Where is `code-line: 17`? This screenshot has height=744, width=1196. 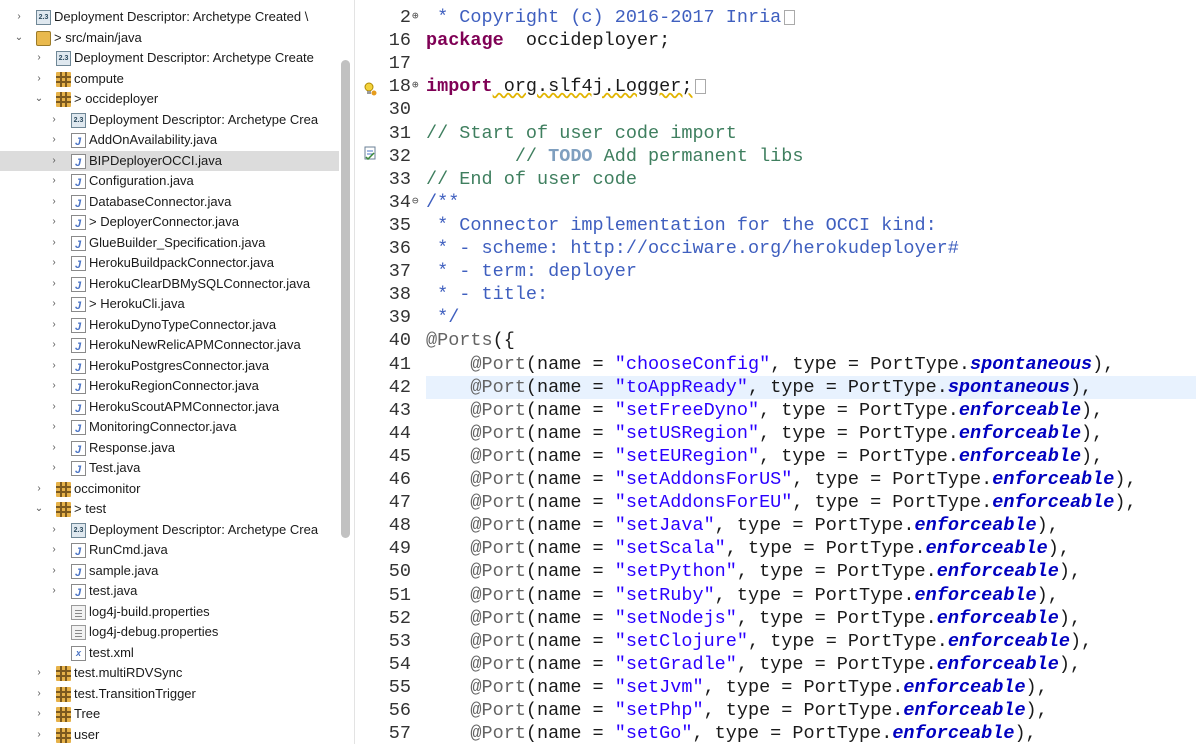
code-line: 17 is located at coordinates (775, 63).